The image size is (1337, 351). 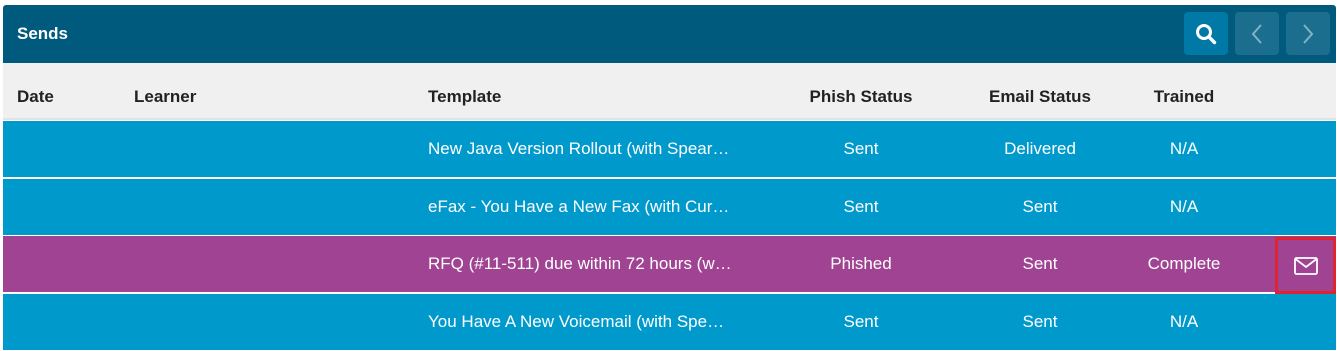 I want to click on column-phish-status: Phish Status, so click(x=861, y=97).